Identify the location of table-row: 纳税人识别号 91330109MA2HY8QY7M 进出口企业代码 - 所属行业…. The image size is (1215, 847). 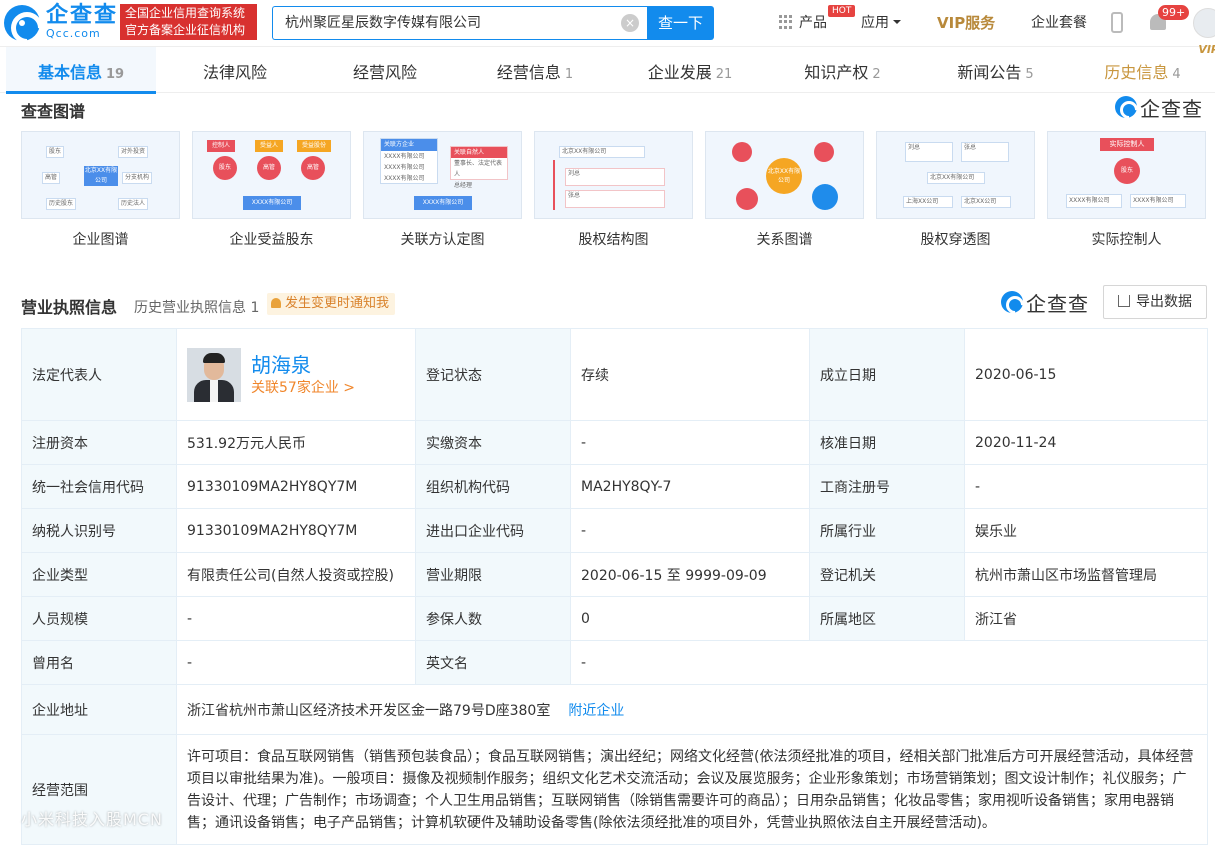
(614, 530).